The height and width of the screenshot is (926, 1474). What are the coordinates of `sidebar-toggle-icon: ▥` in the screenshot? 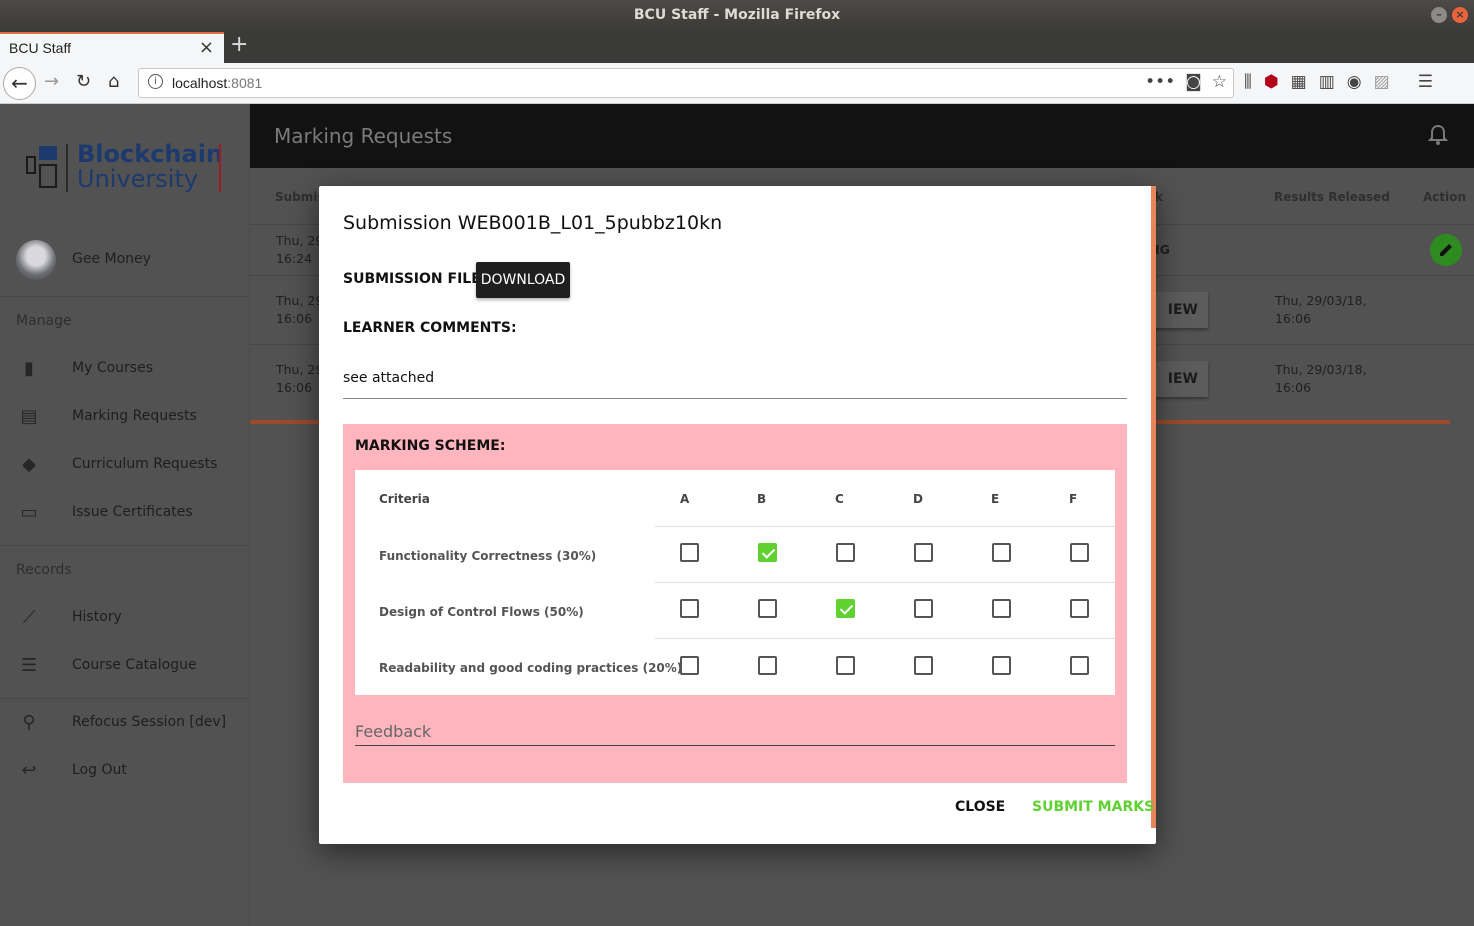 It's located at (1327, 82).